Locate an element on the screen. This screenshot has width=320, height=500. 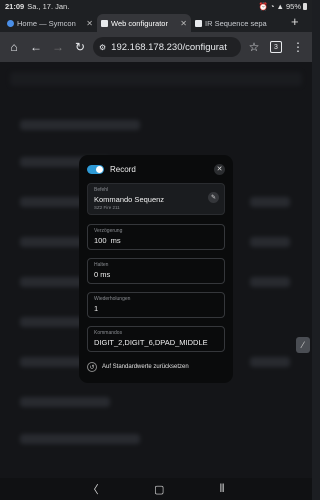
dialog-header: Record ✕ is located at coordinates (156, 169).